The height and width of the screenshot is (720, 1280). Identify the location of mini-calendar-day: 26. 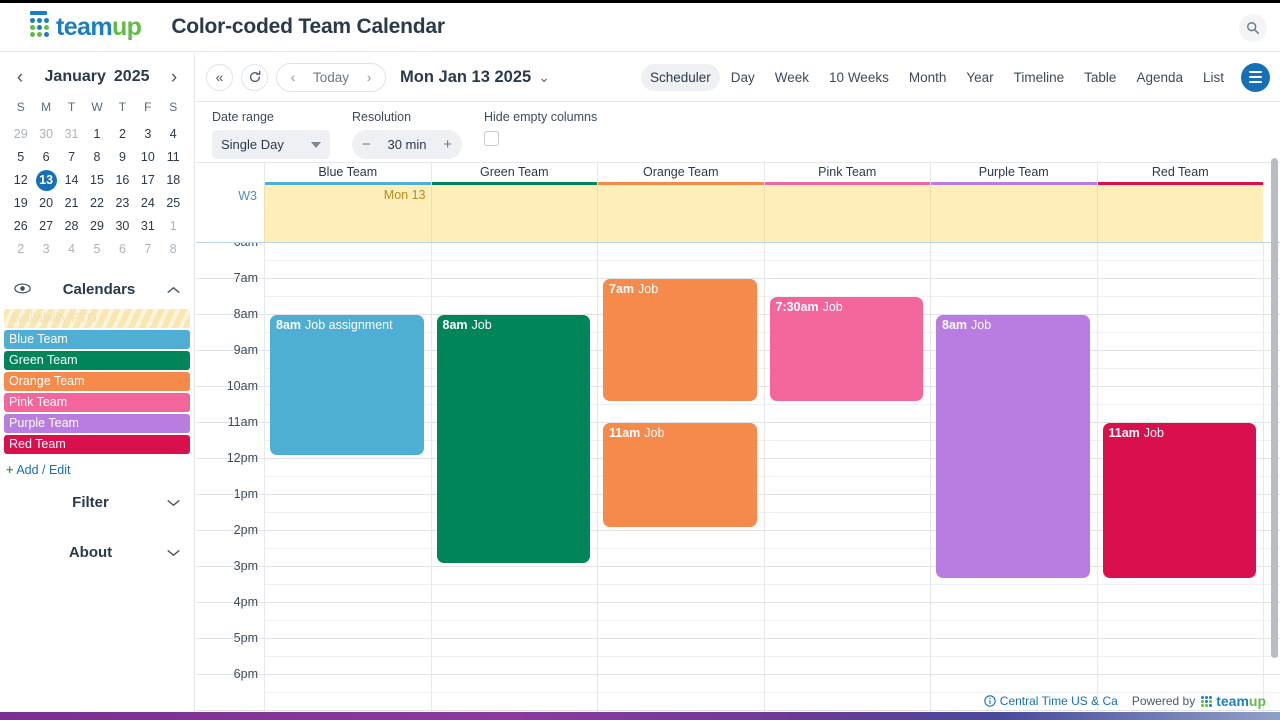
(20, 226).